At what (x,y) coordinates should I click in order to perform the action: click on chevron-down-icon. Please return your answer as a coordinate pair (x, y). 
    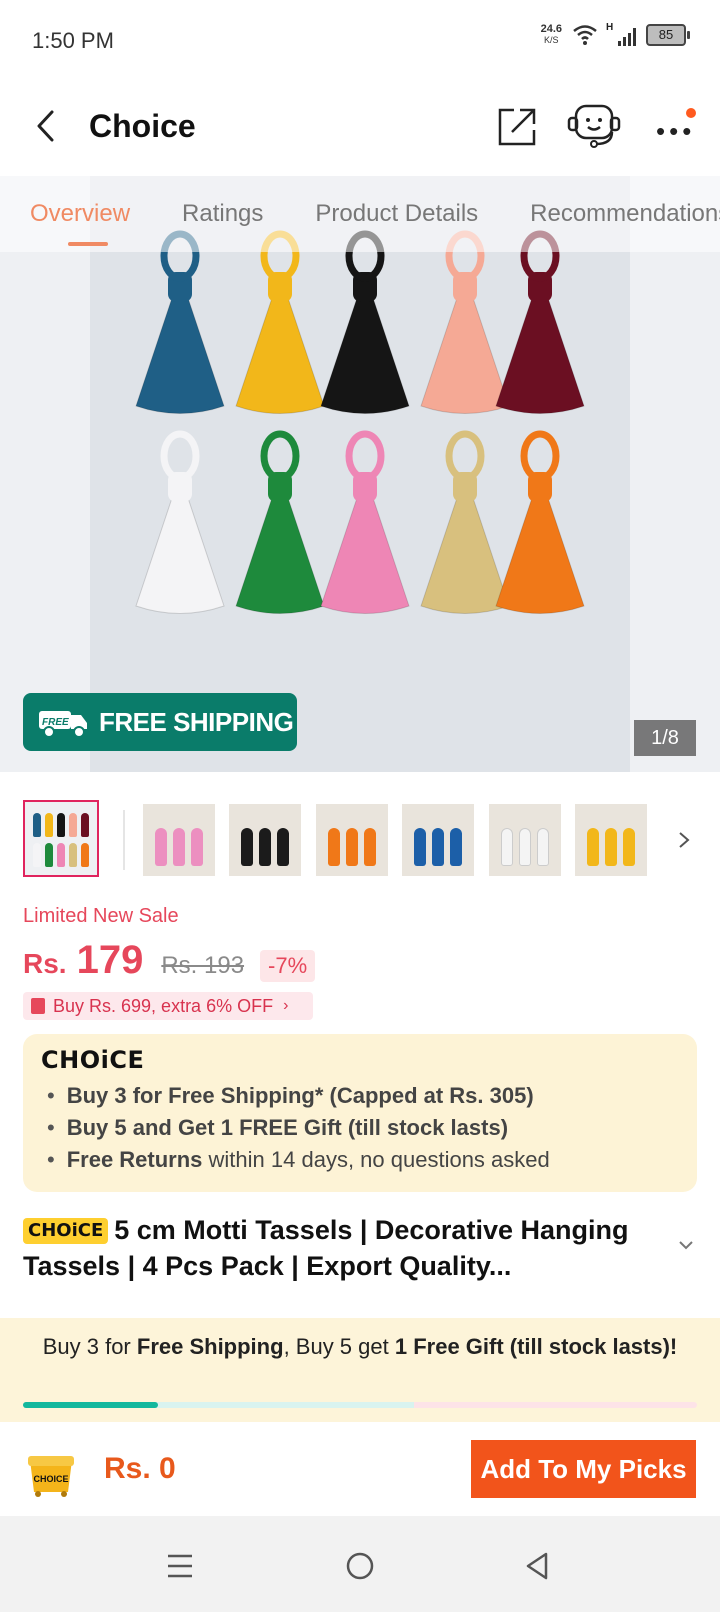
    Looking at the image, I should click on (686, 1245).